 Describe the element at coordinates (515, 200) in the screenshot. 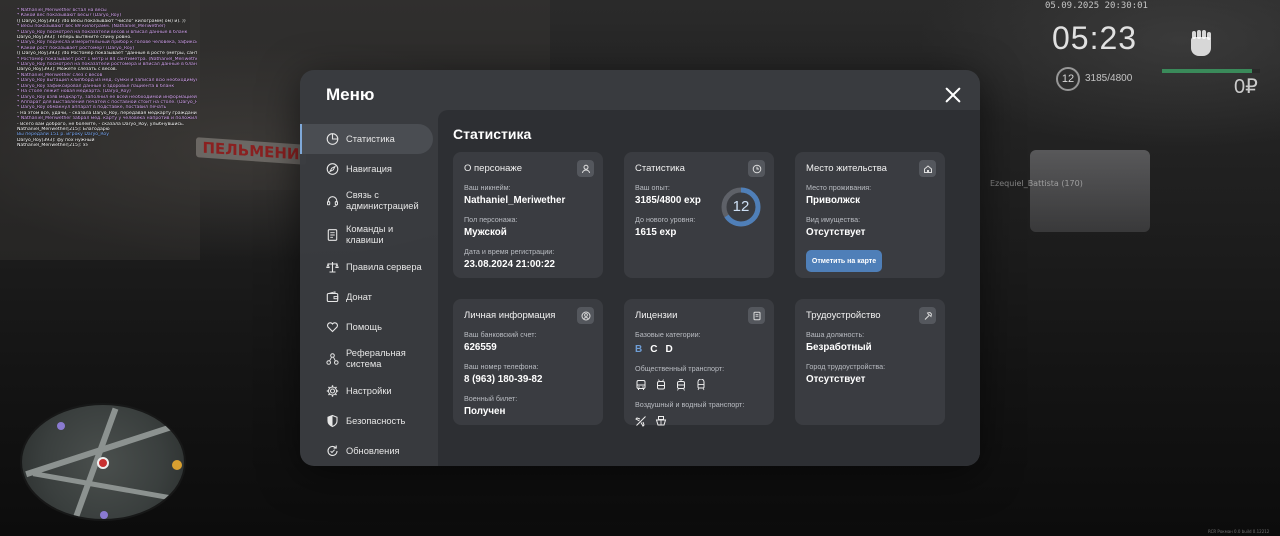

I see `nickname-value: Nathaniel_Meriwether` at that location.